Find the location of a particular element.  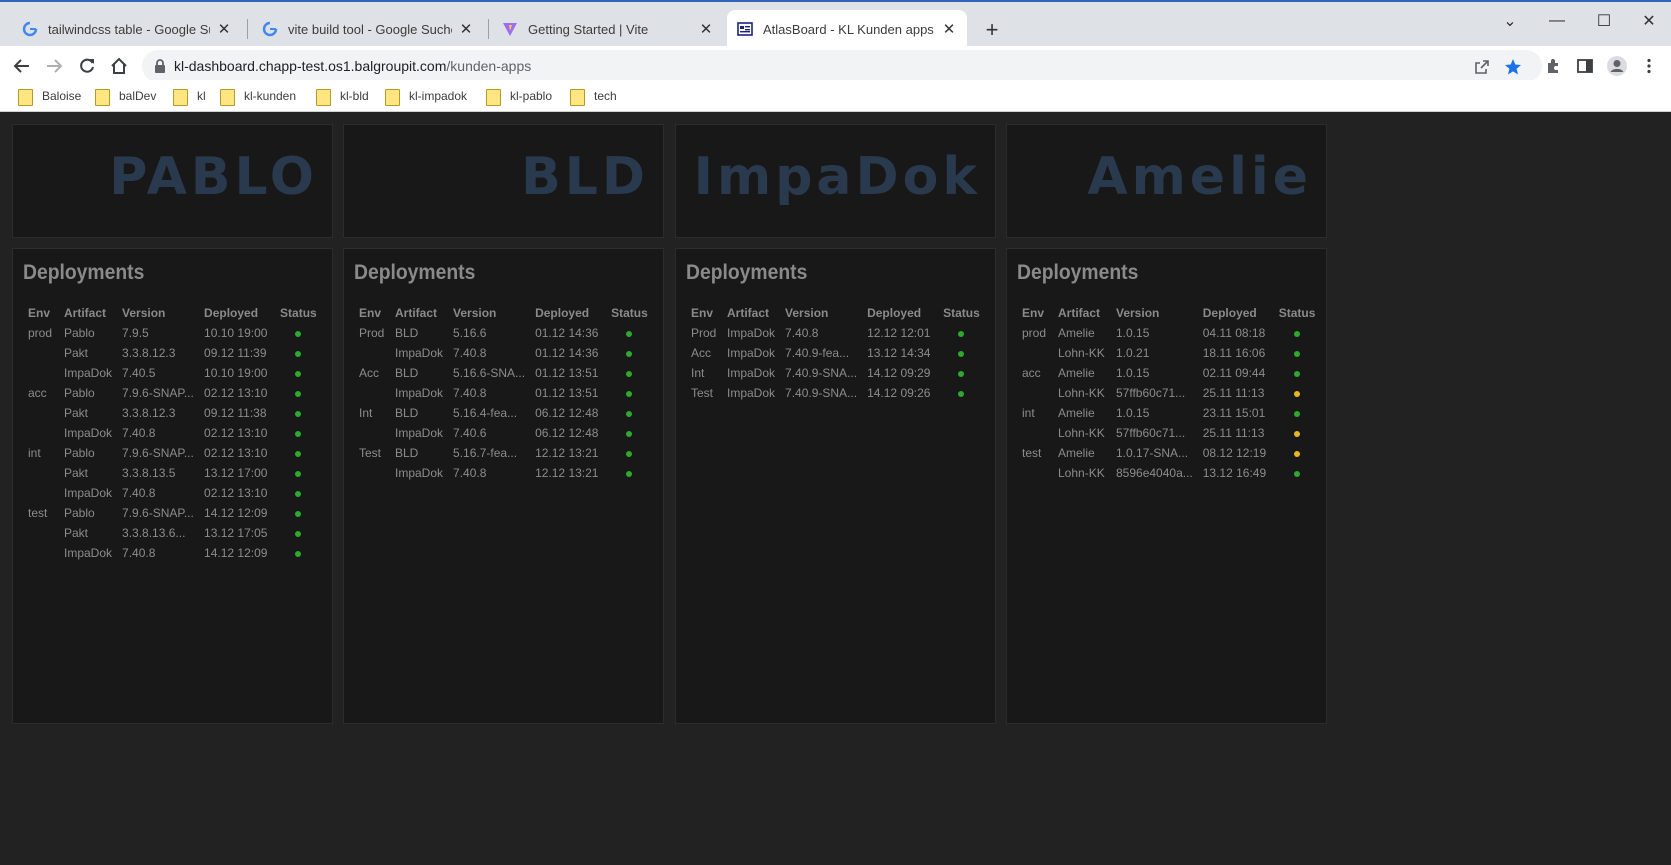

table-row: acc Pablo 7.9.6-SNAP... 02.12 13:10 is located at coordinates (172, 393).